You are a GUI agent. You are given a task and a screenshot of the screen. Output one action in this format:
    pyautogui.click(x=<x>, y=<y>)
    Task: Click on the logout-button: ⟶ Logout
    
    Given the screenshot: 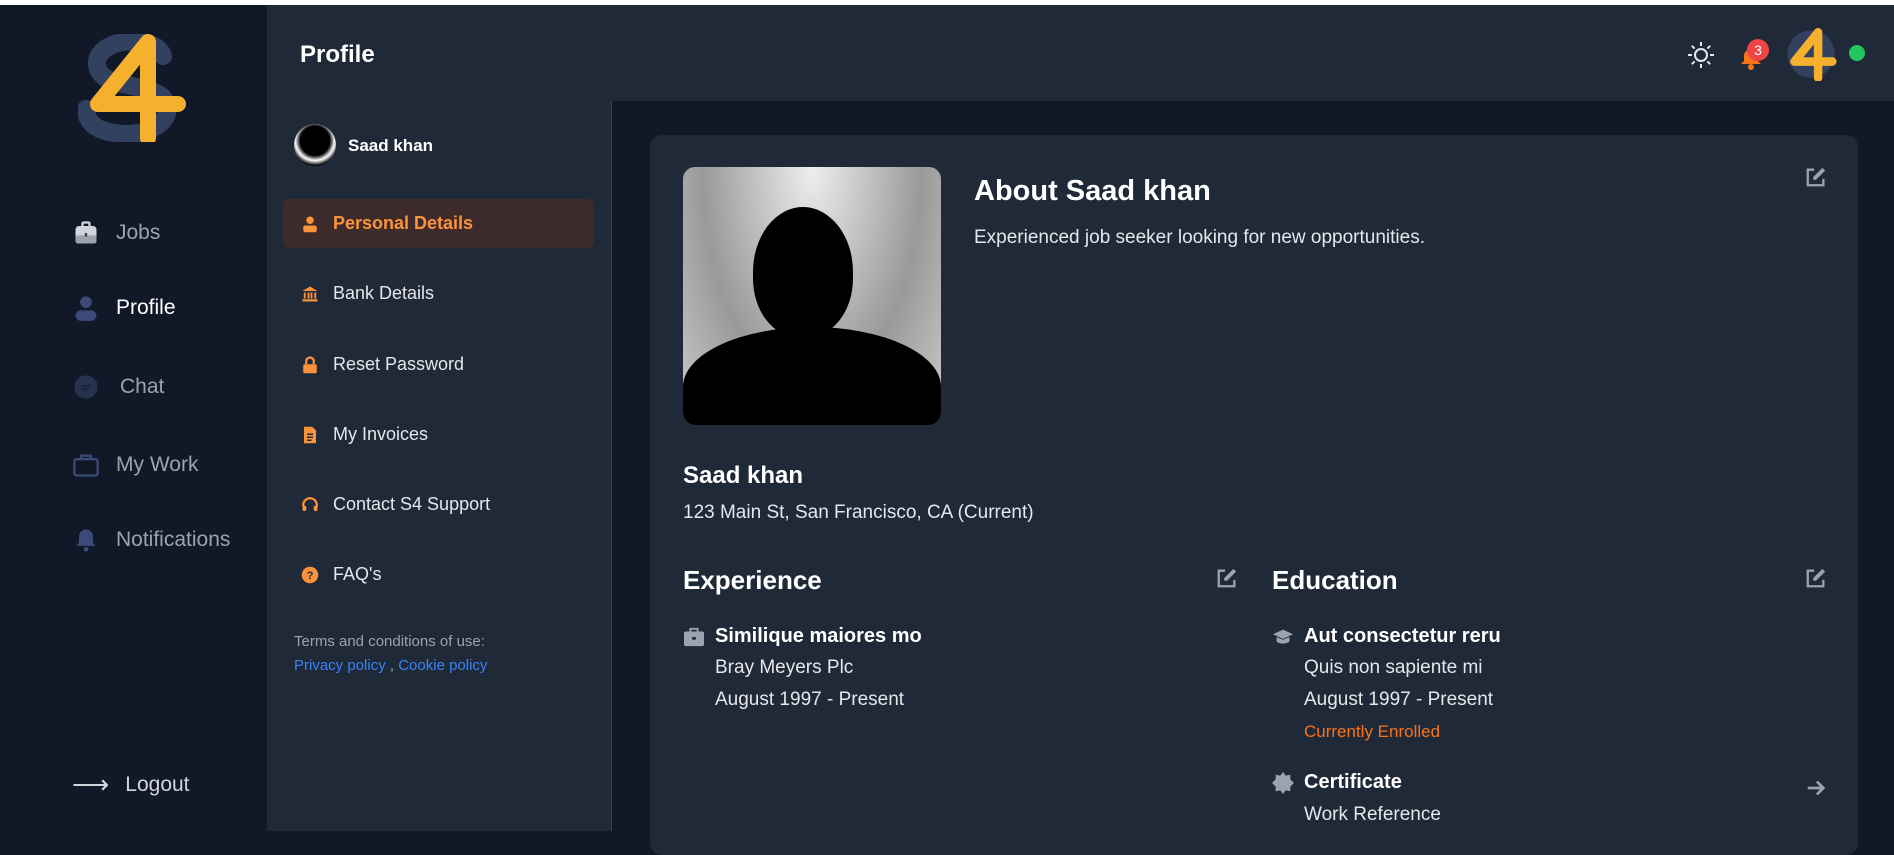 What is the action you would take?
    pyautogui.click(x=131, y=784)
    